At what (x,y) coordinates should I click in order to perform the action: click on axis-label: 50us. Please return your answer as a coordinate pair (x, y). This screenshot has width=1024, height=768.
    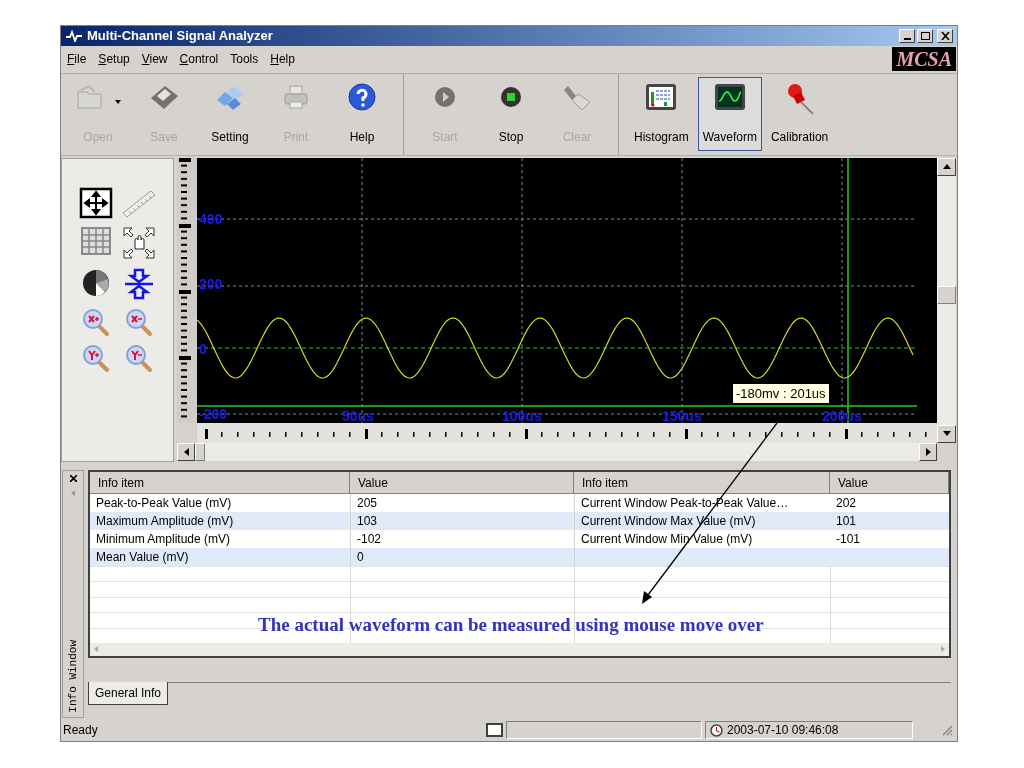
    Looking at the image, I should click on (358, 415).